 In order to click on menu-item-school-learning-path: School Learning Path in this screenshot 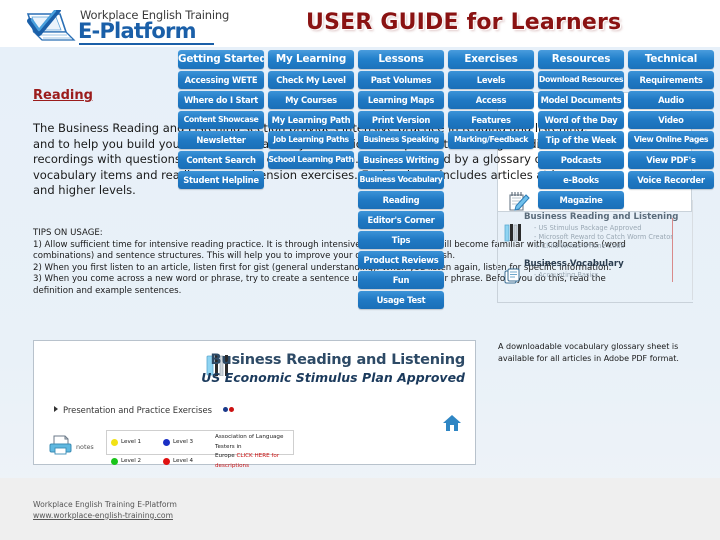, I will do `click(311, 160)`.